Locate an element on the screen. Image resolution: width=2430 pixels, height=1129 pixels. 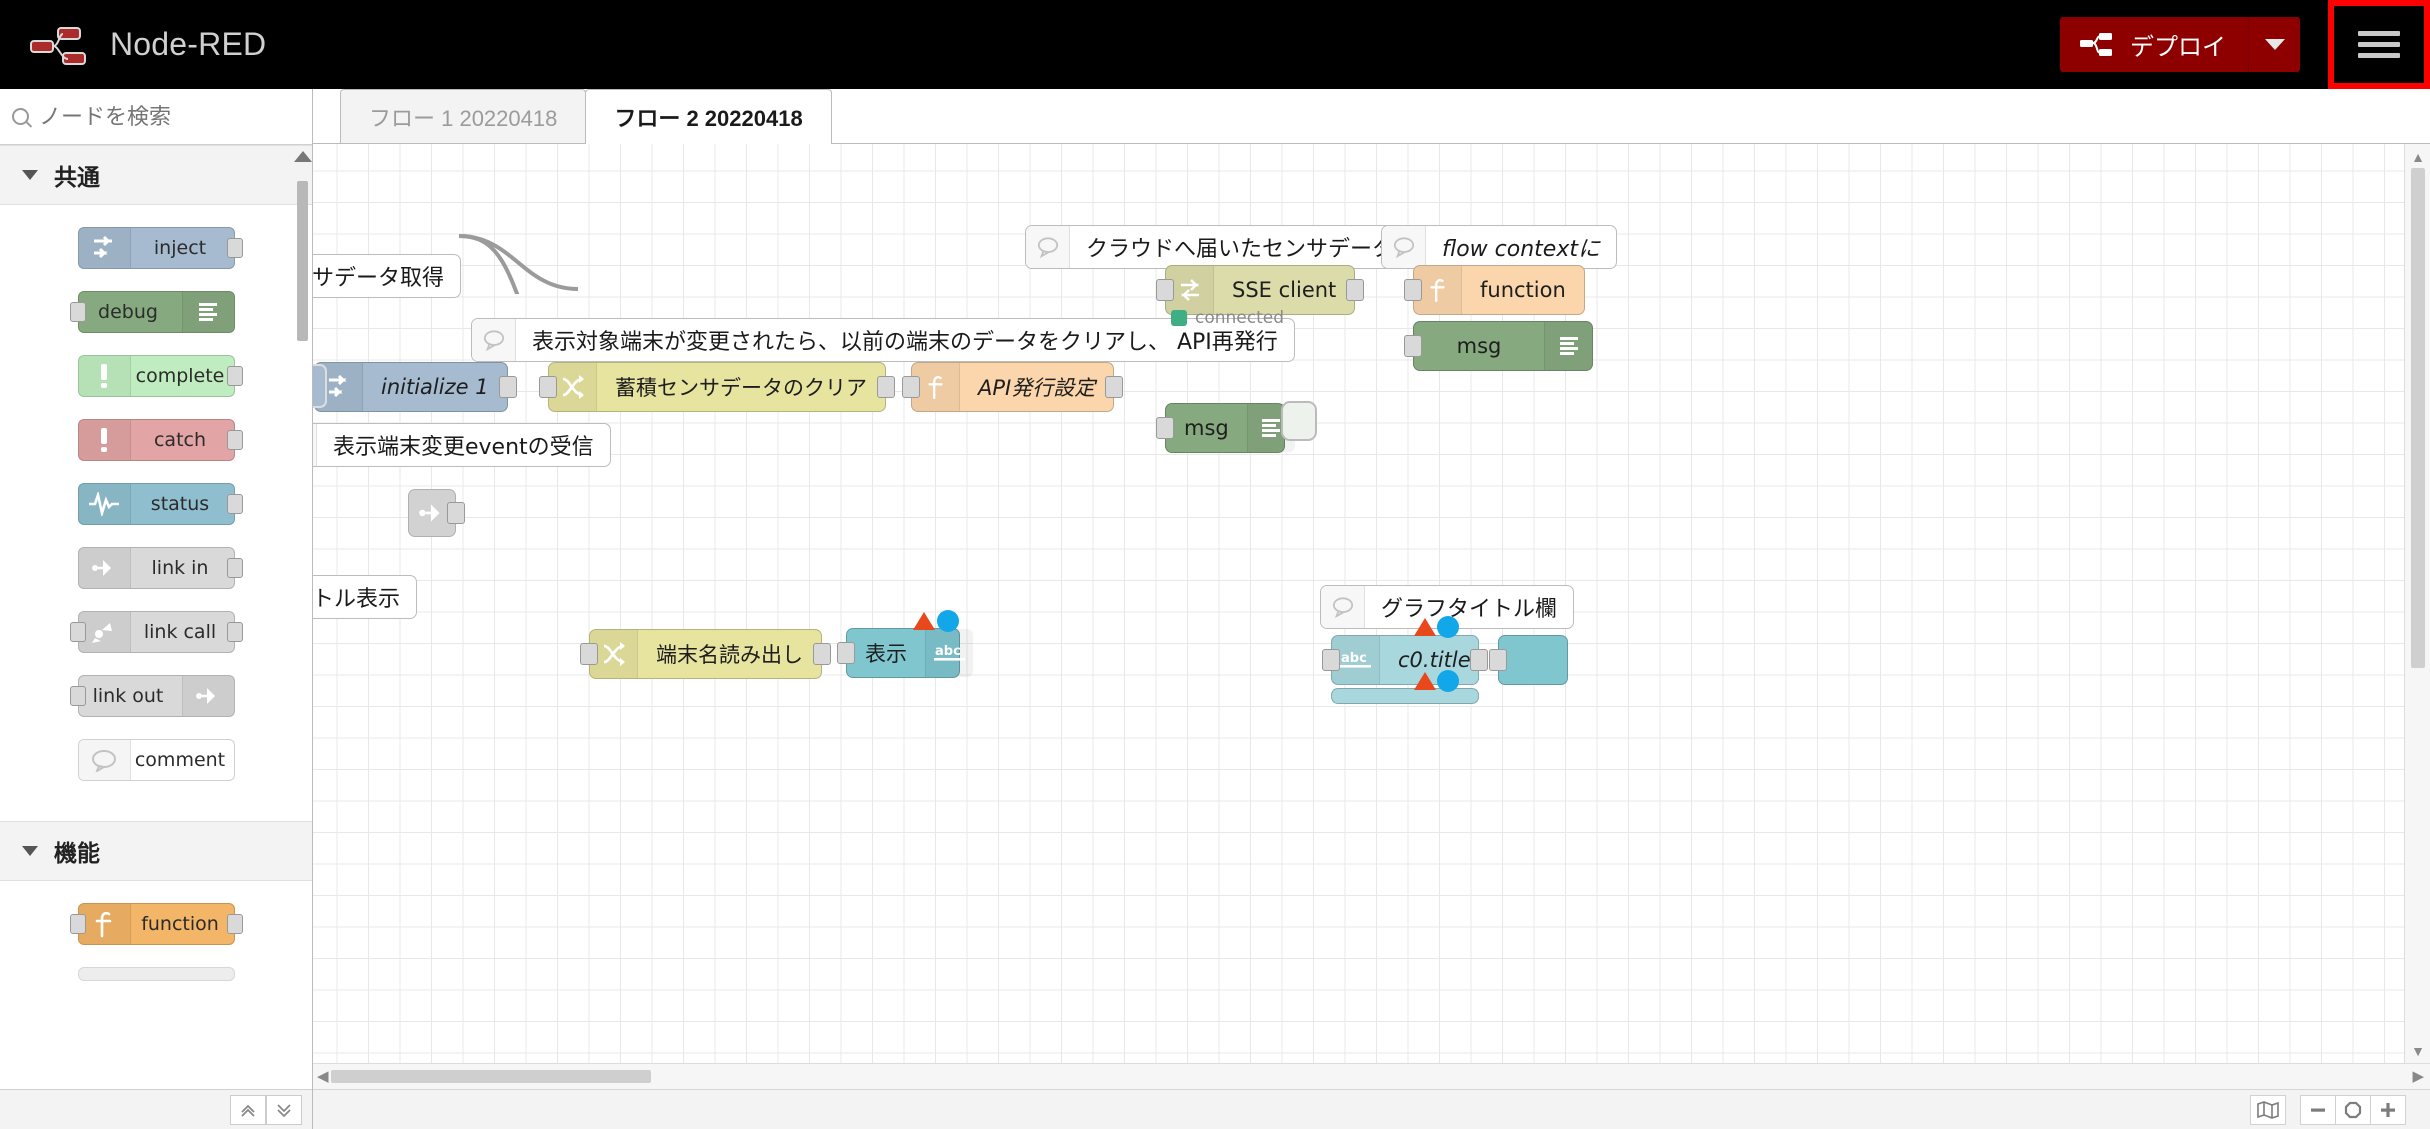
flow-node-display: 表示 abc is located at coordinates (905, 653).